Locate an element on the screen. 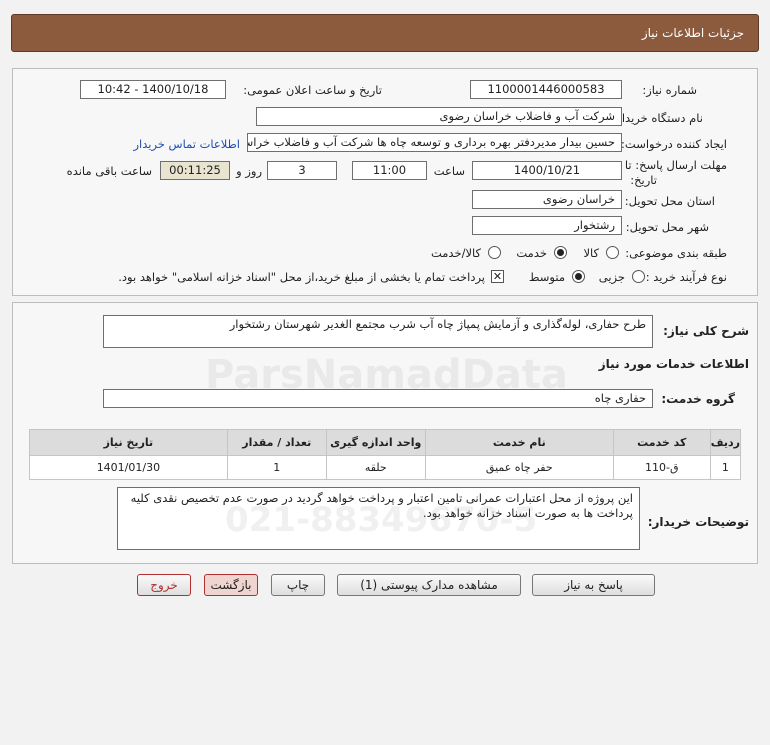 The height and width of the screenshot is (745, 770). process-label: نوع فرآیند خرید : is located at coordinates (686, 277).